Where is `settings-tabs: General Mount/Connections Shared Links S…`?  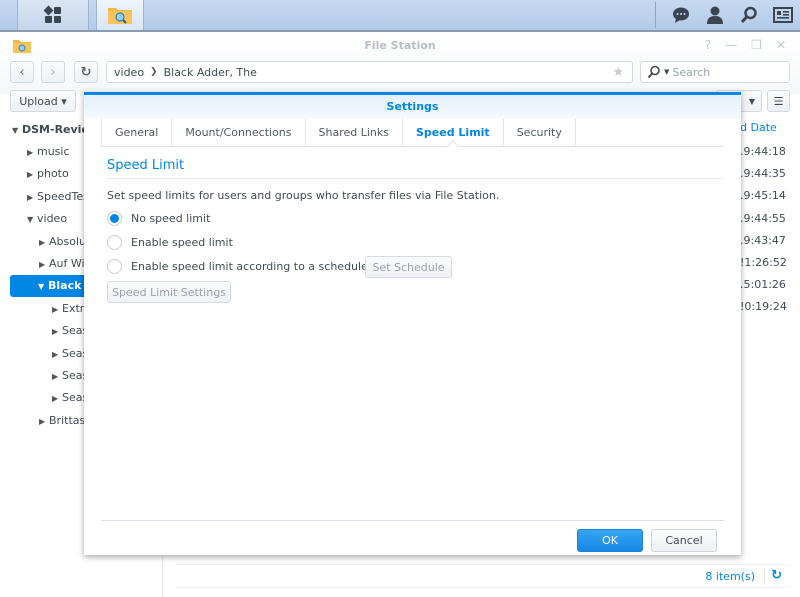 settings-tabs: General Mount/Connections Shared Links S… is located at coordinates (412, 133).